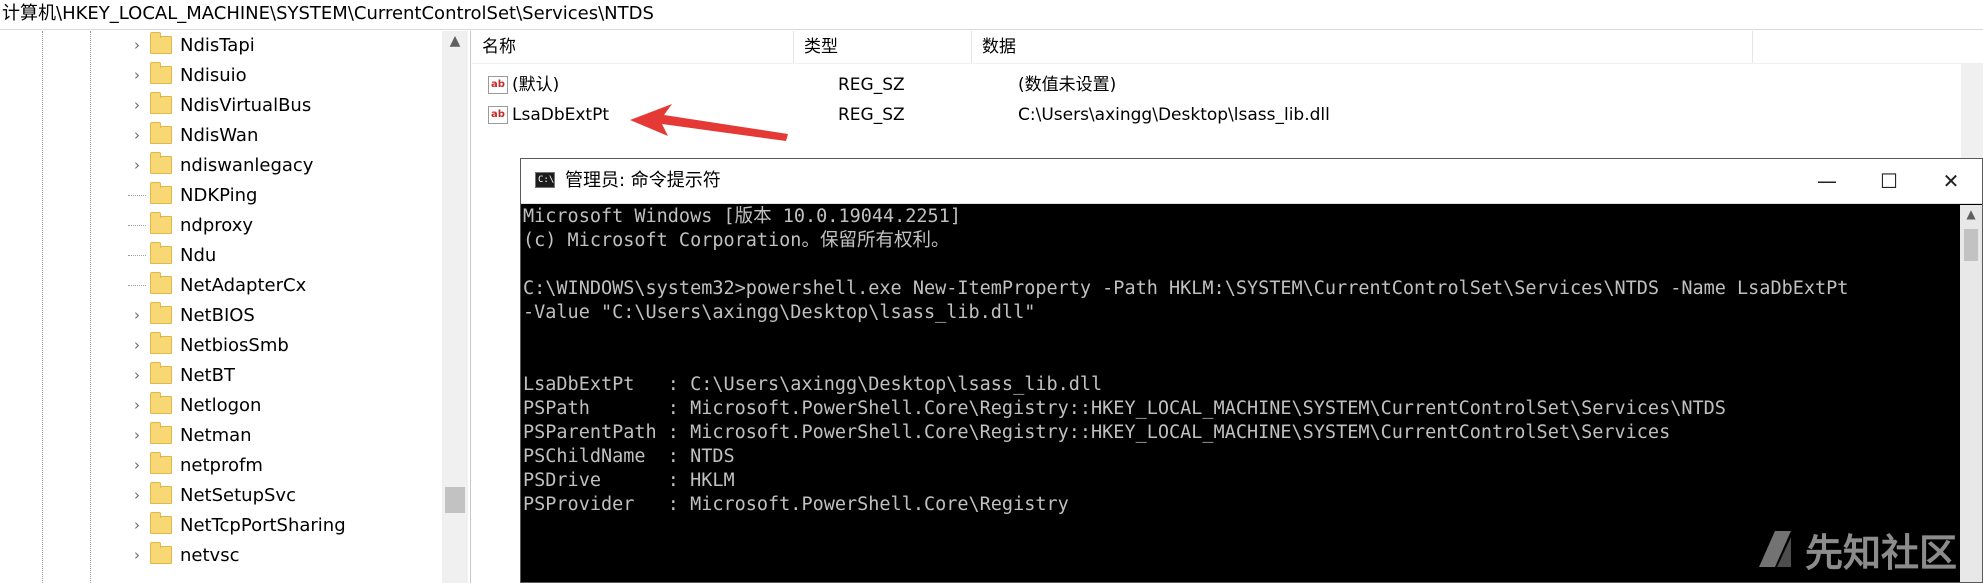 The width and height of the screenshot is (1983, 583). What do you see at coordinates (709, 122) in the screenshot?
I see `annotation-arrow-icon` at bounding box center [709, 122].